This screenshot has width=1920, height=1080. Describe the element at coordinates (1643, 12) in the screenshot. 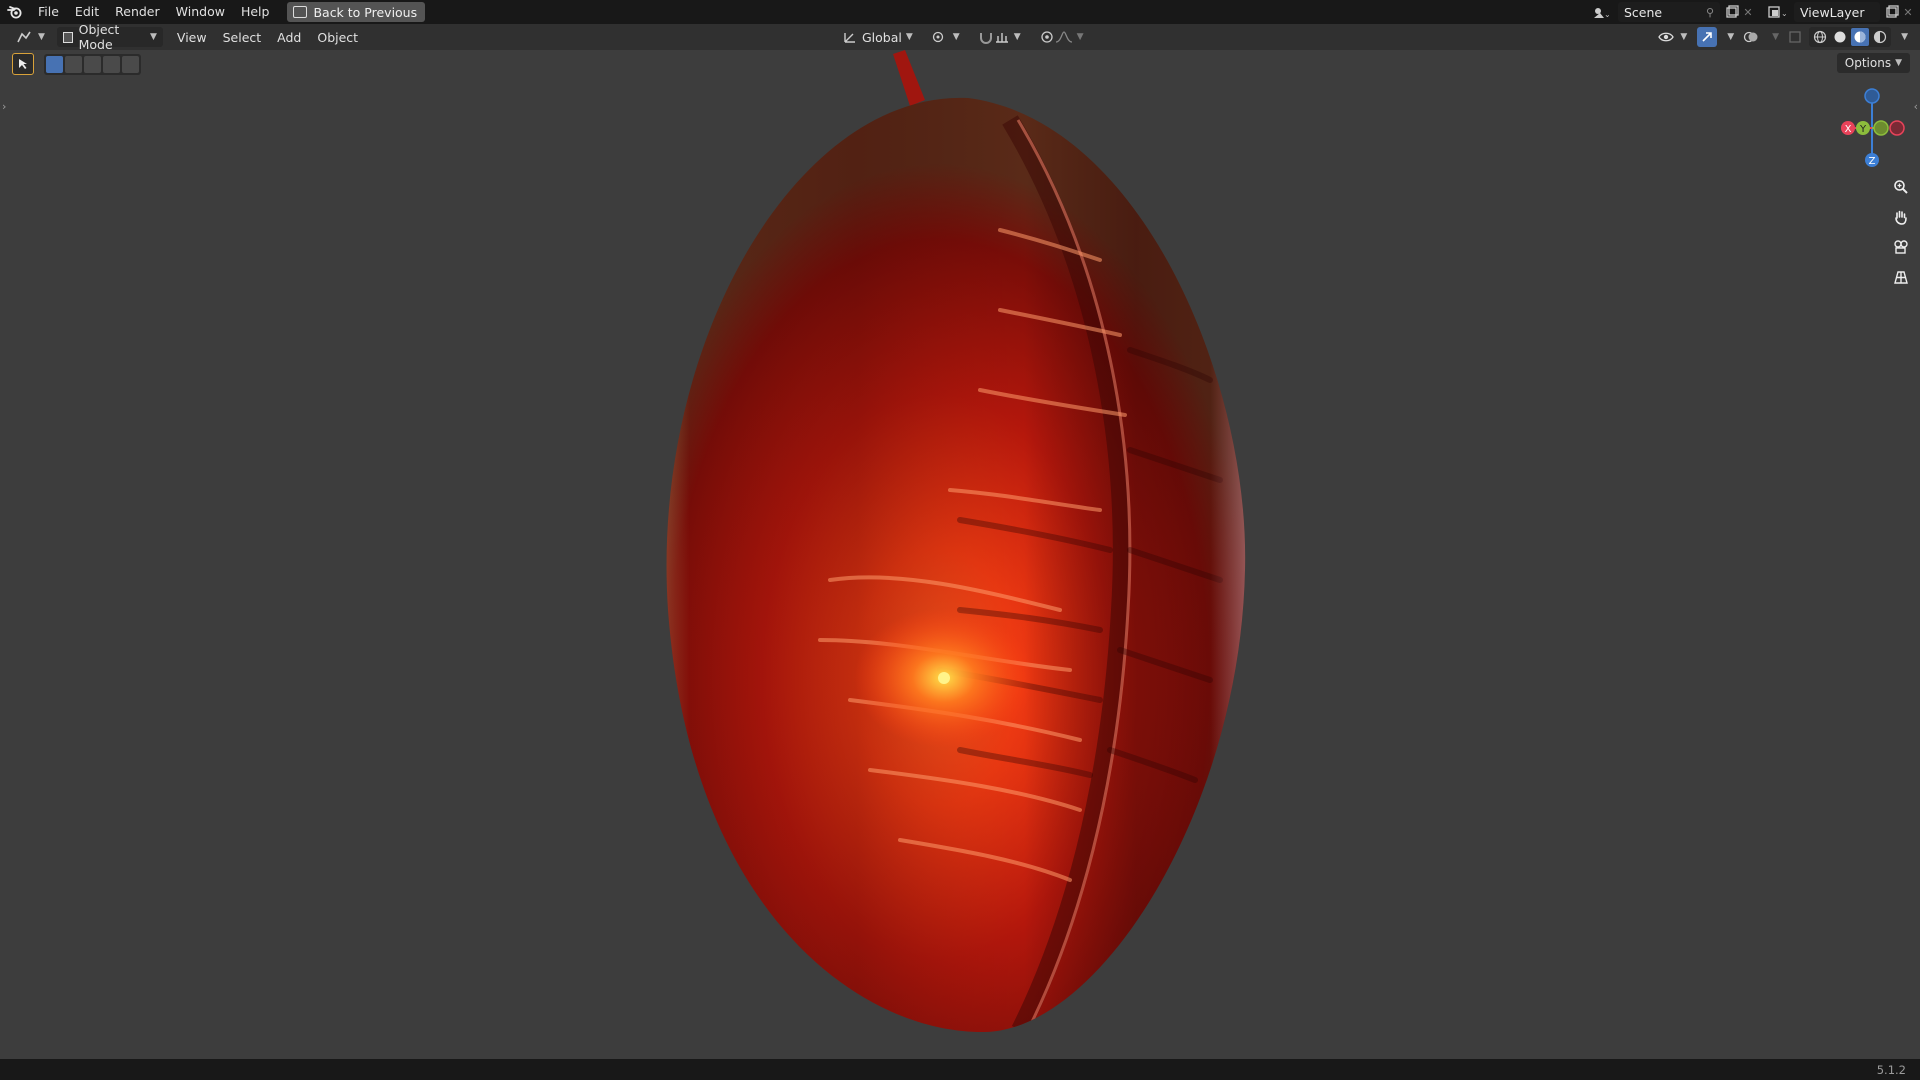

I see `scene-name: Scene` at that location.